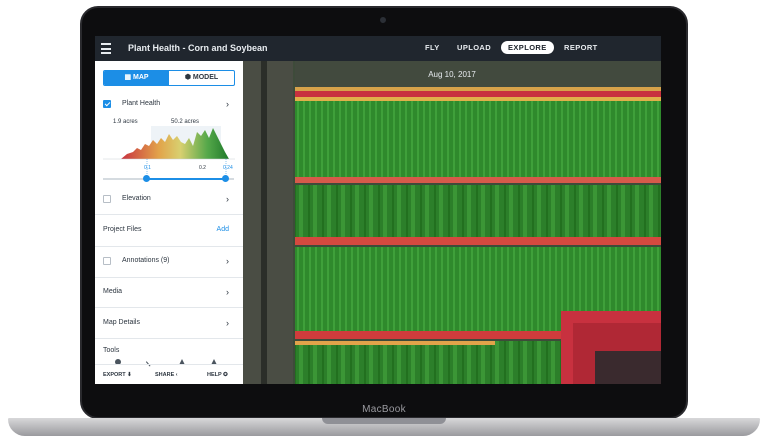 Image resolution: width=768 pixels, height=447 pixels. I want to click on tools-label: Tools, so click(111, 350).